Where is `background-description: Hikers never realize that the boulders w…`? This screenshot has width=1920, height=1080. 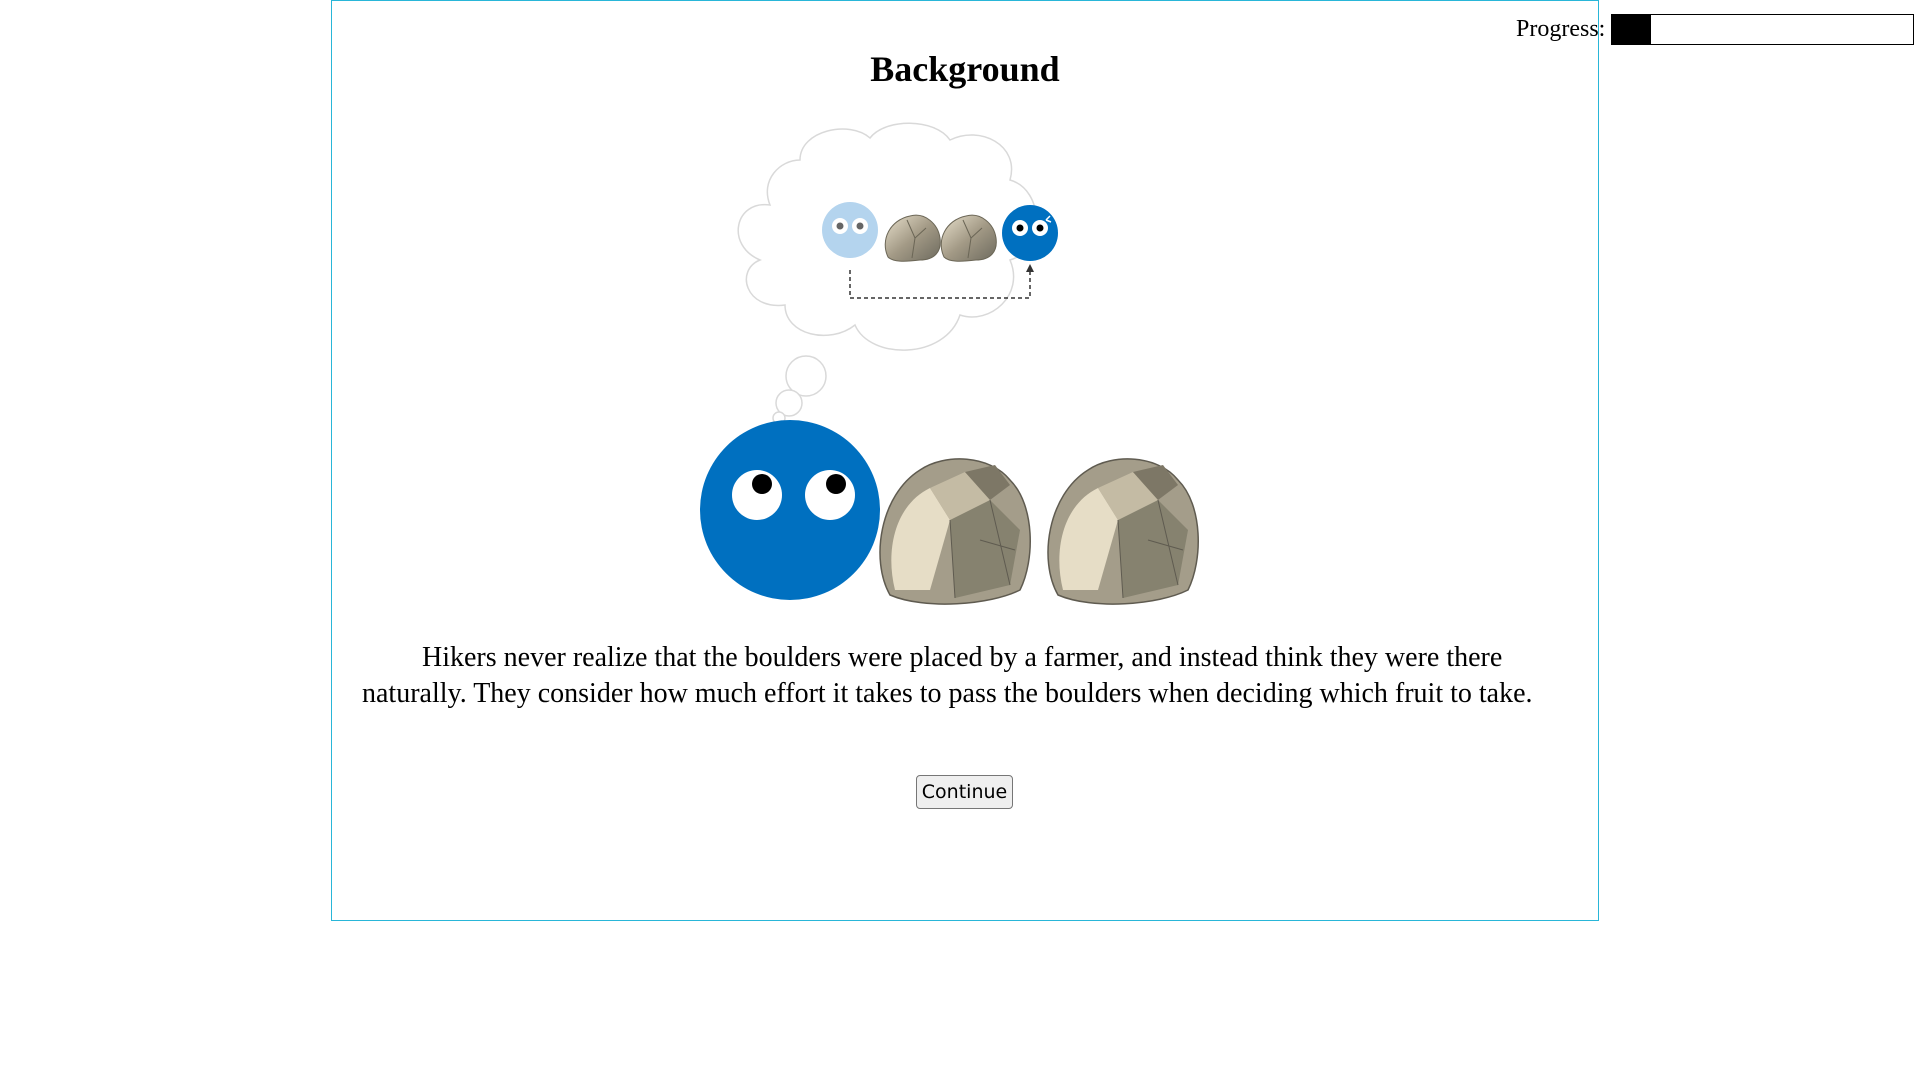 background-description: Hikers never realize that the boulders w… is located at coordinates (947, 675).